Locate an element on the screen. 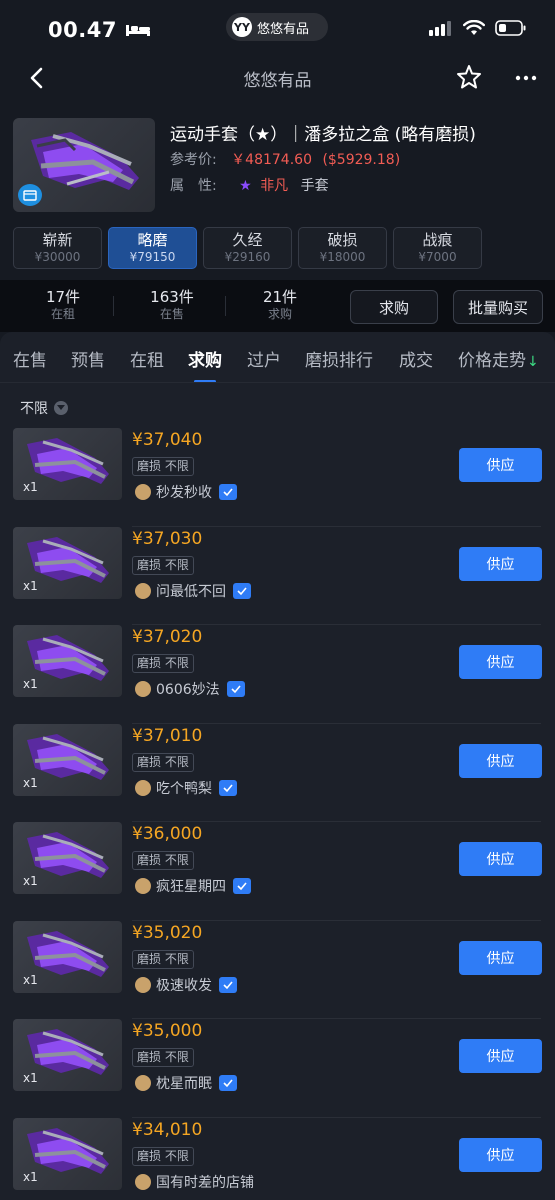 Image resolution: width=555 pixels, height=1200 pixels. wear-tab-minimal-wear: 略磨 ¥79150 is located at coordinates (152, 248).